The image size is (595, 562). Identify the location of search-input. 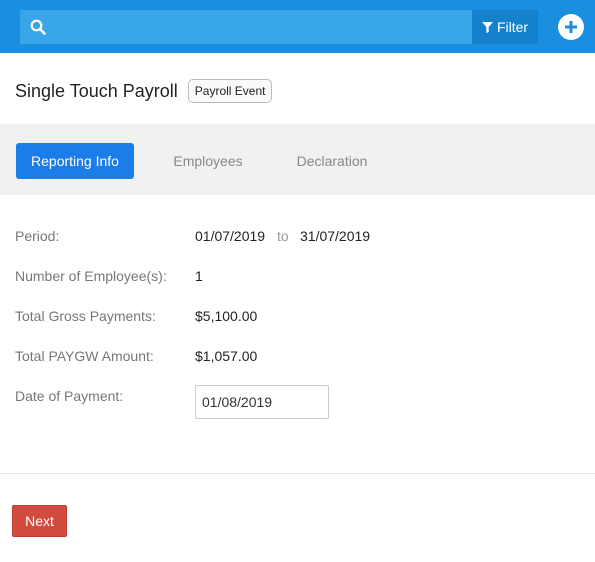
(279, 27).